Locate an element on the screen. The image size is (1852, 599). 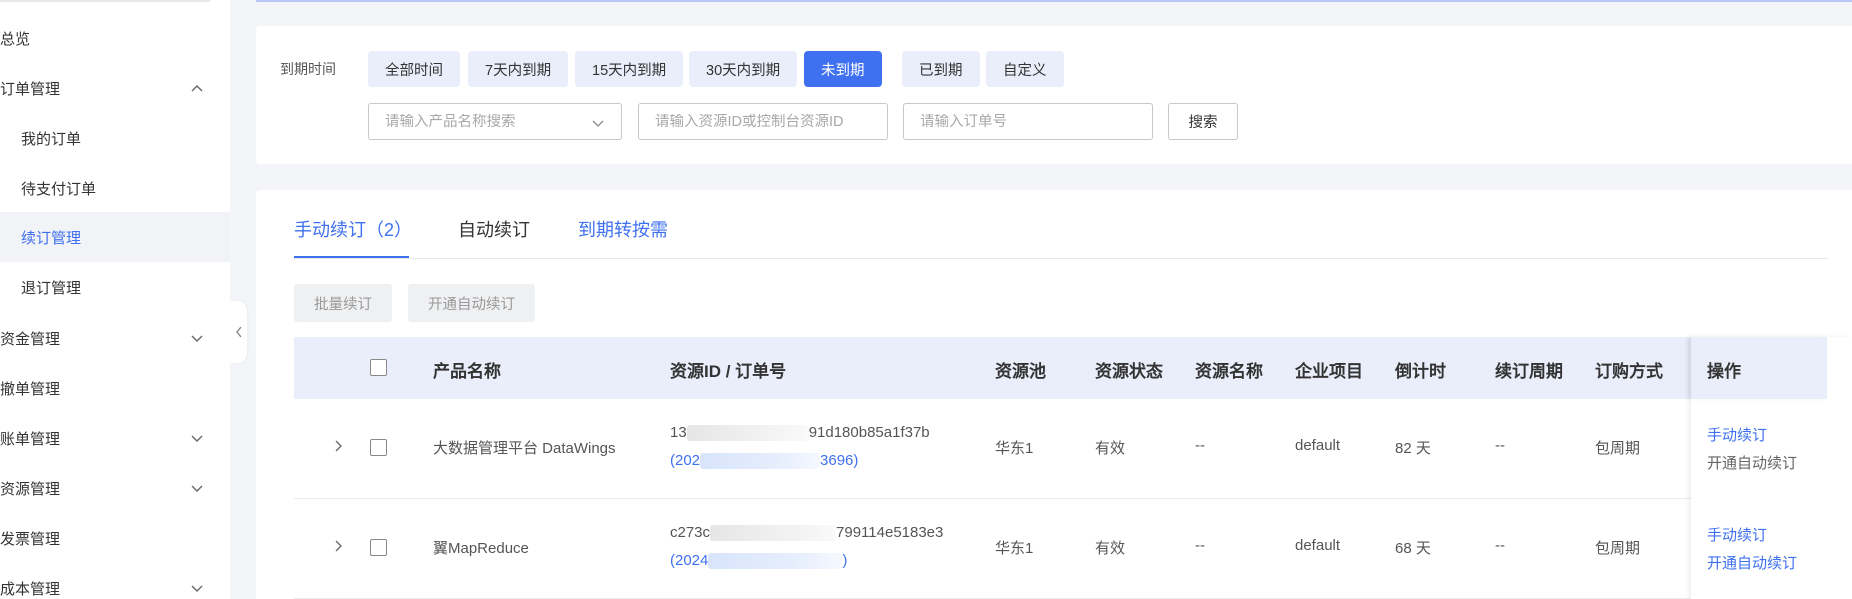
chip-expired: 已到期 is located at coordinates (941, 69).